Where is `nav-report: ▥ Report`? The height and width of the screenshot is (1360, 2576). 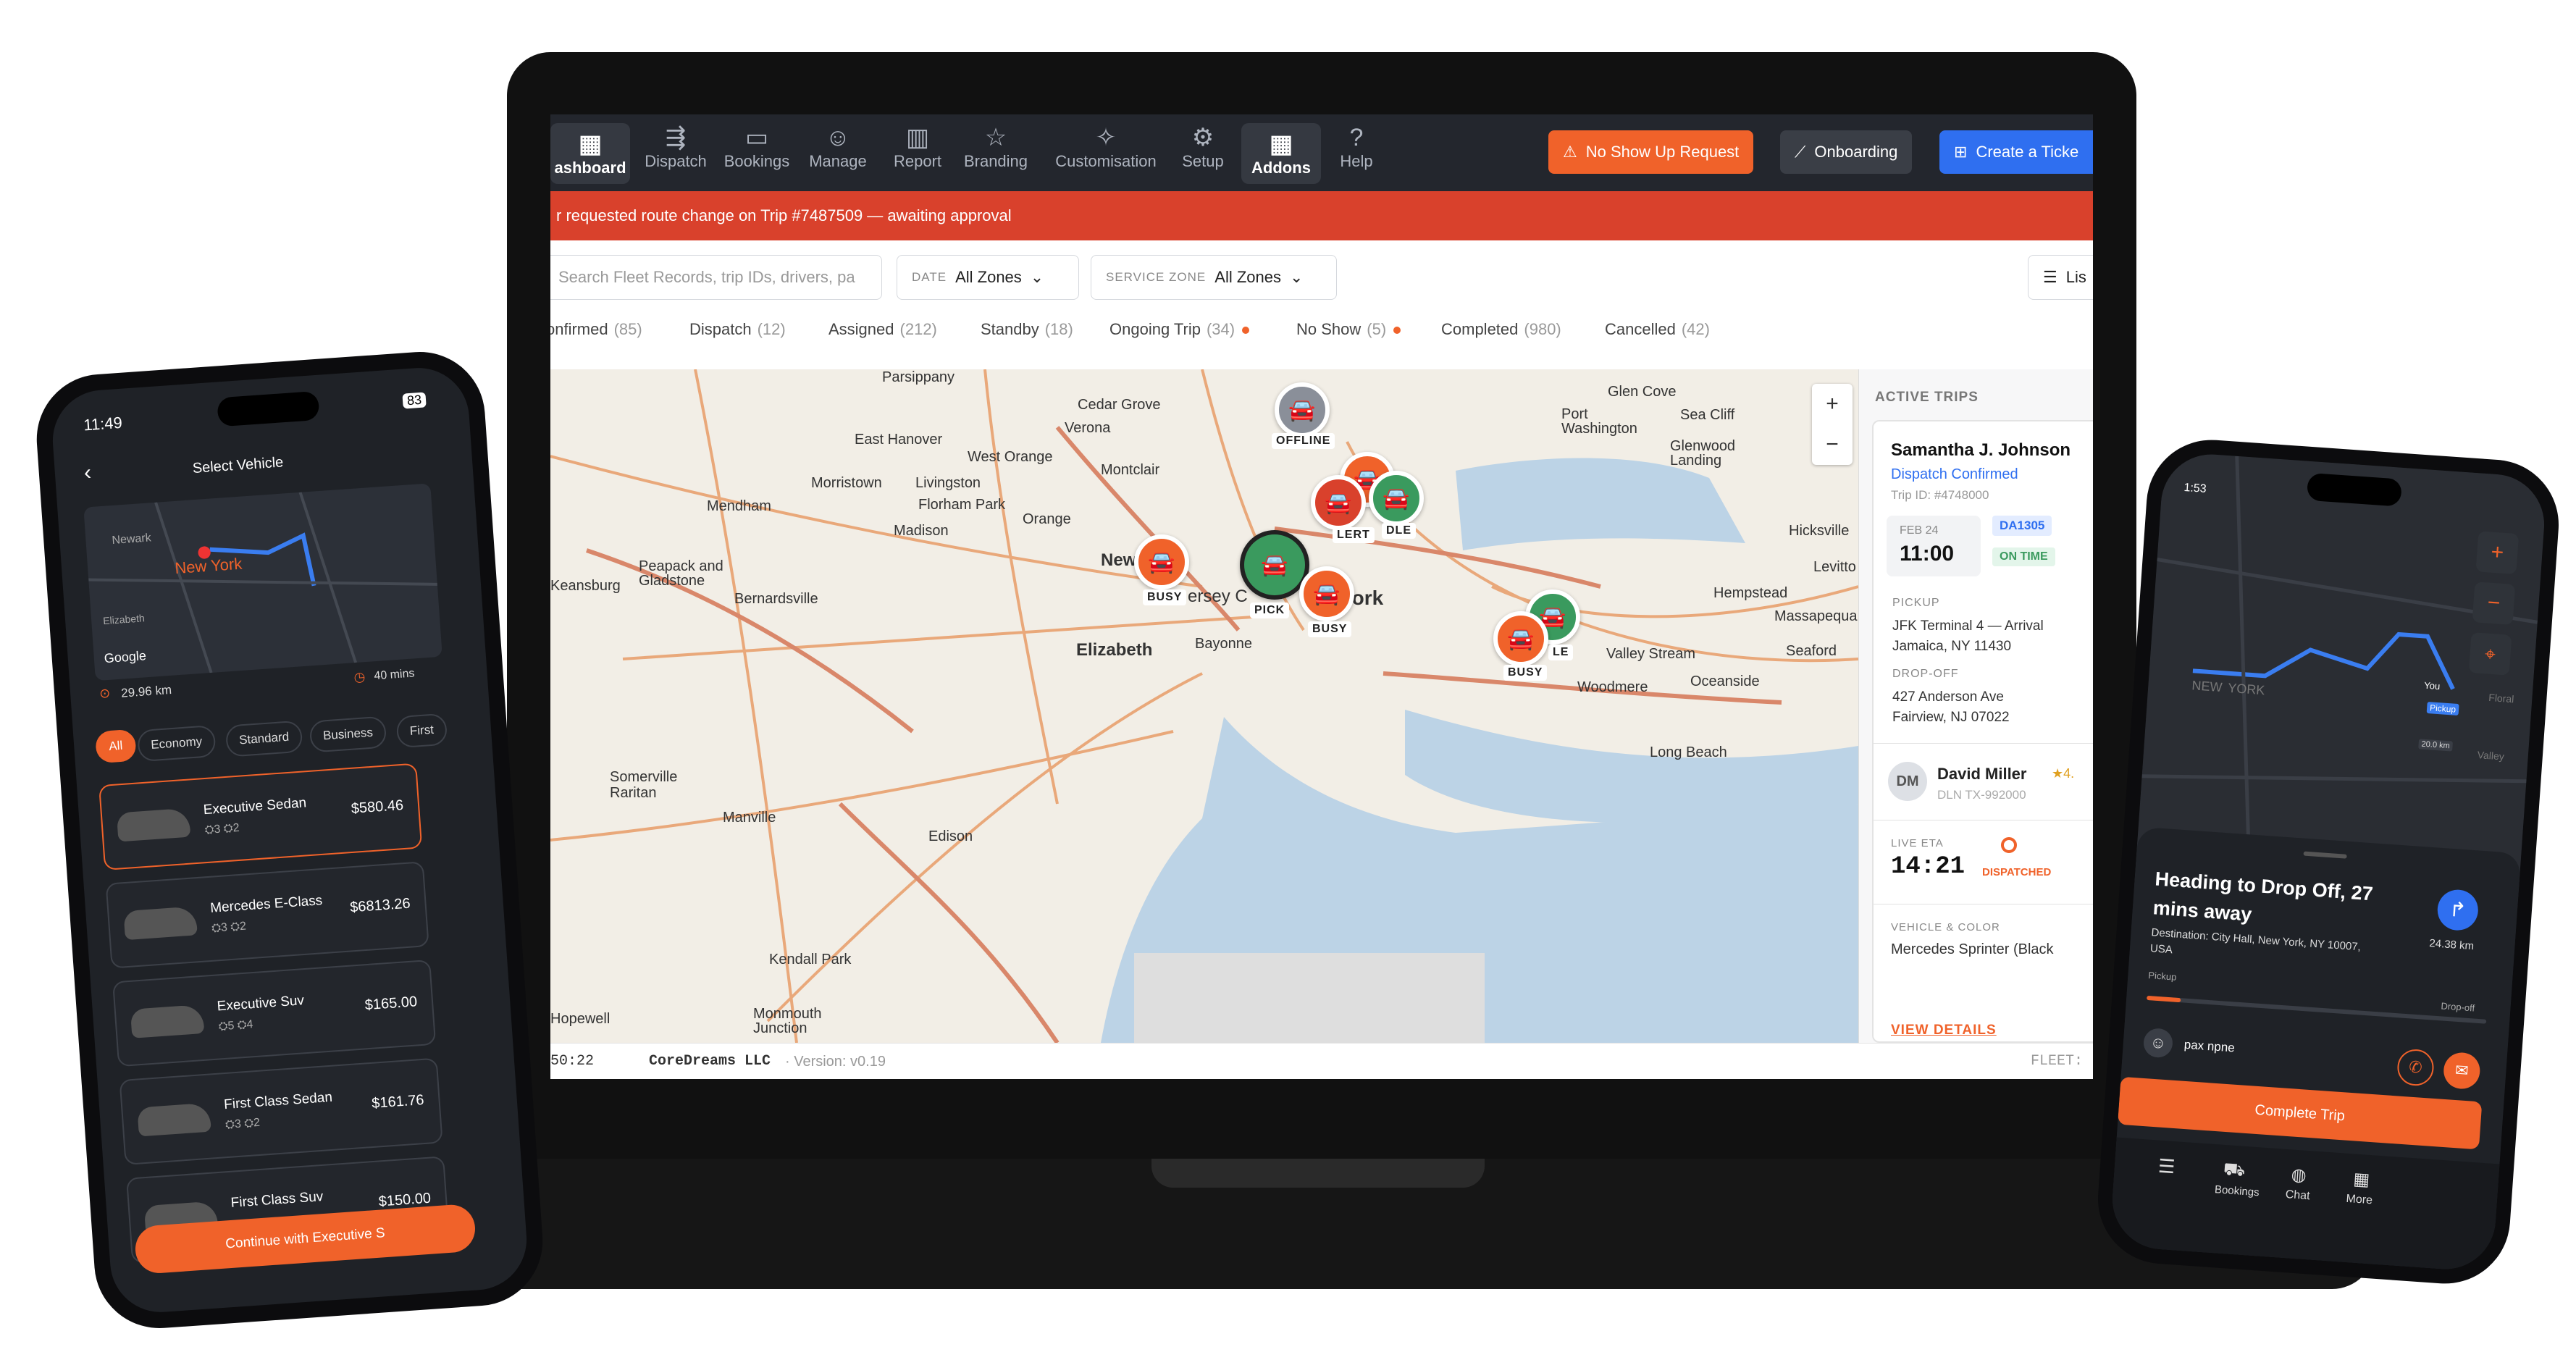 nav-report: ▥ Report is located at coordinates (917, 147).